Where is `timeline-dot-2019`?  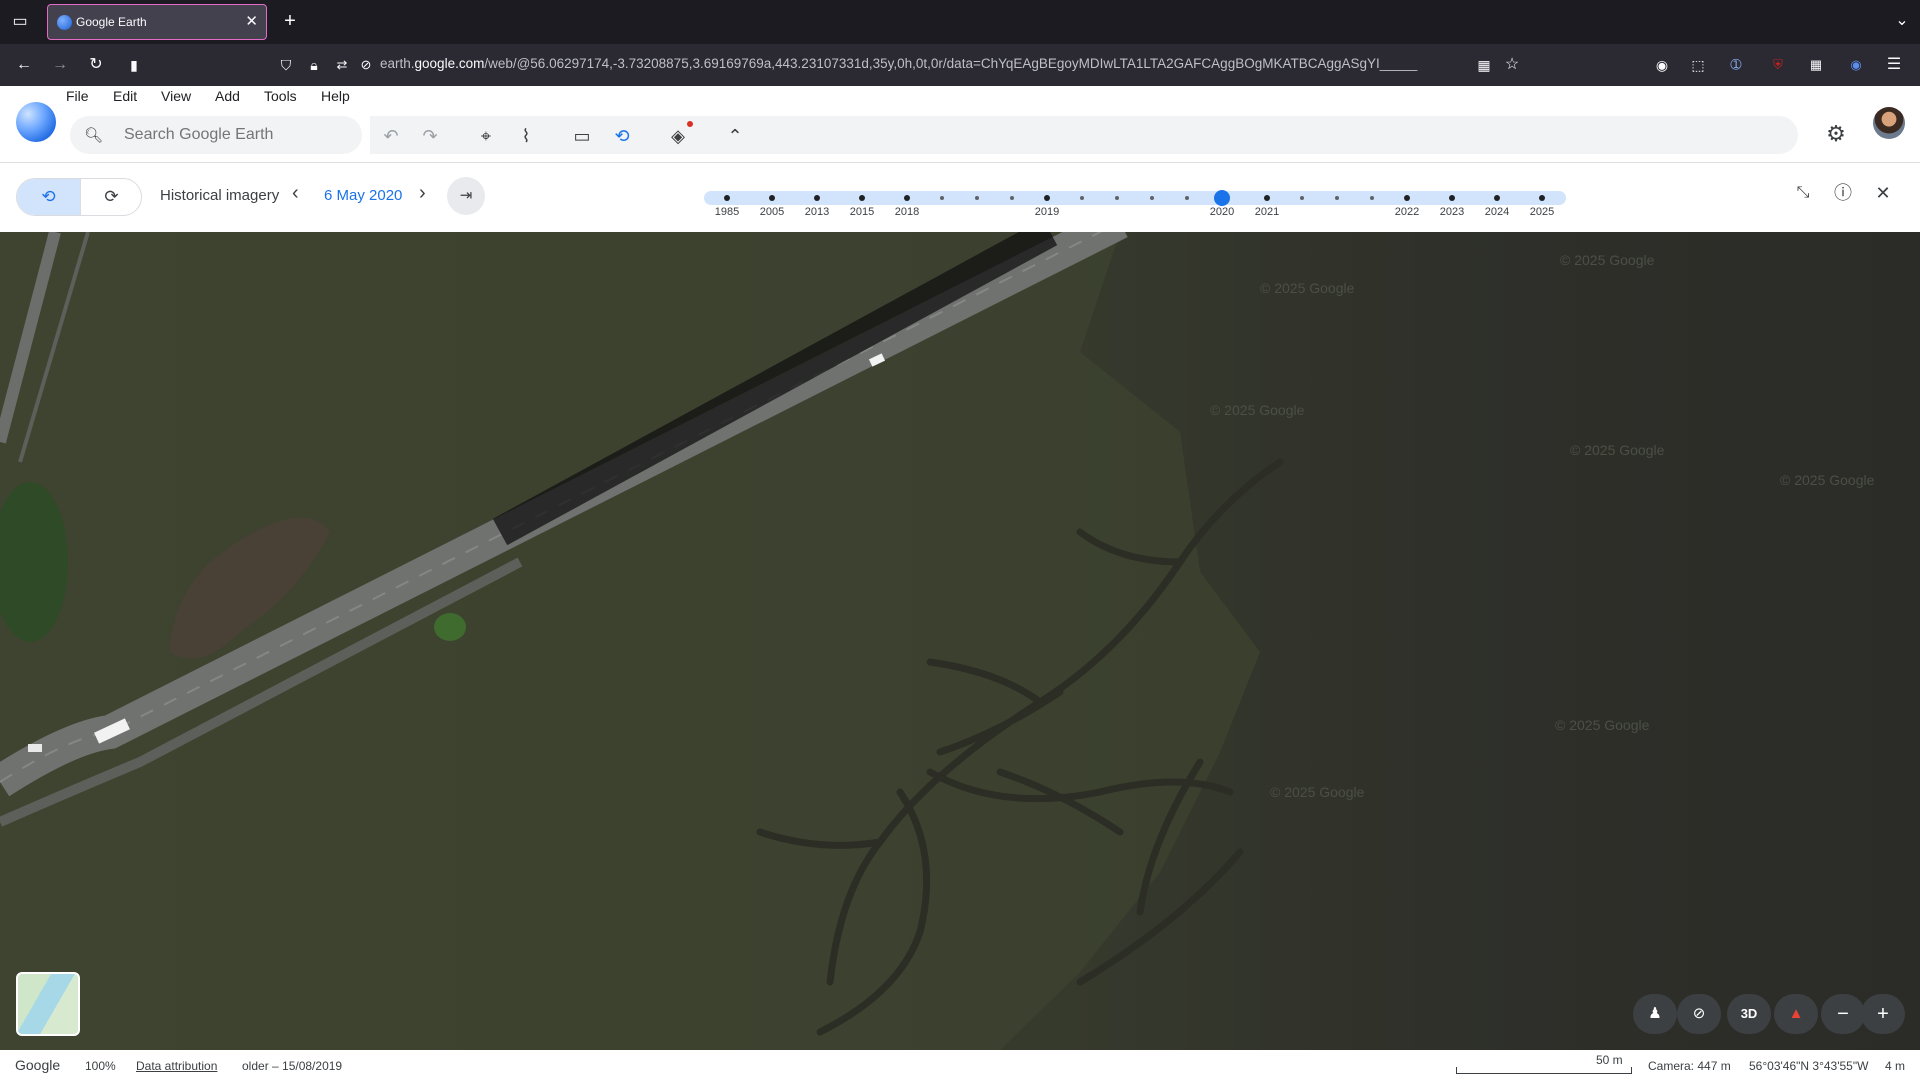
timeline-dot-2019 is located at coordinates (1047, 198).